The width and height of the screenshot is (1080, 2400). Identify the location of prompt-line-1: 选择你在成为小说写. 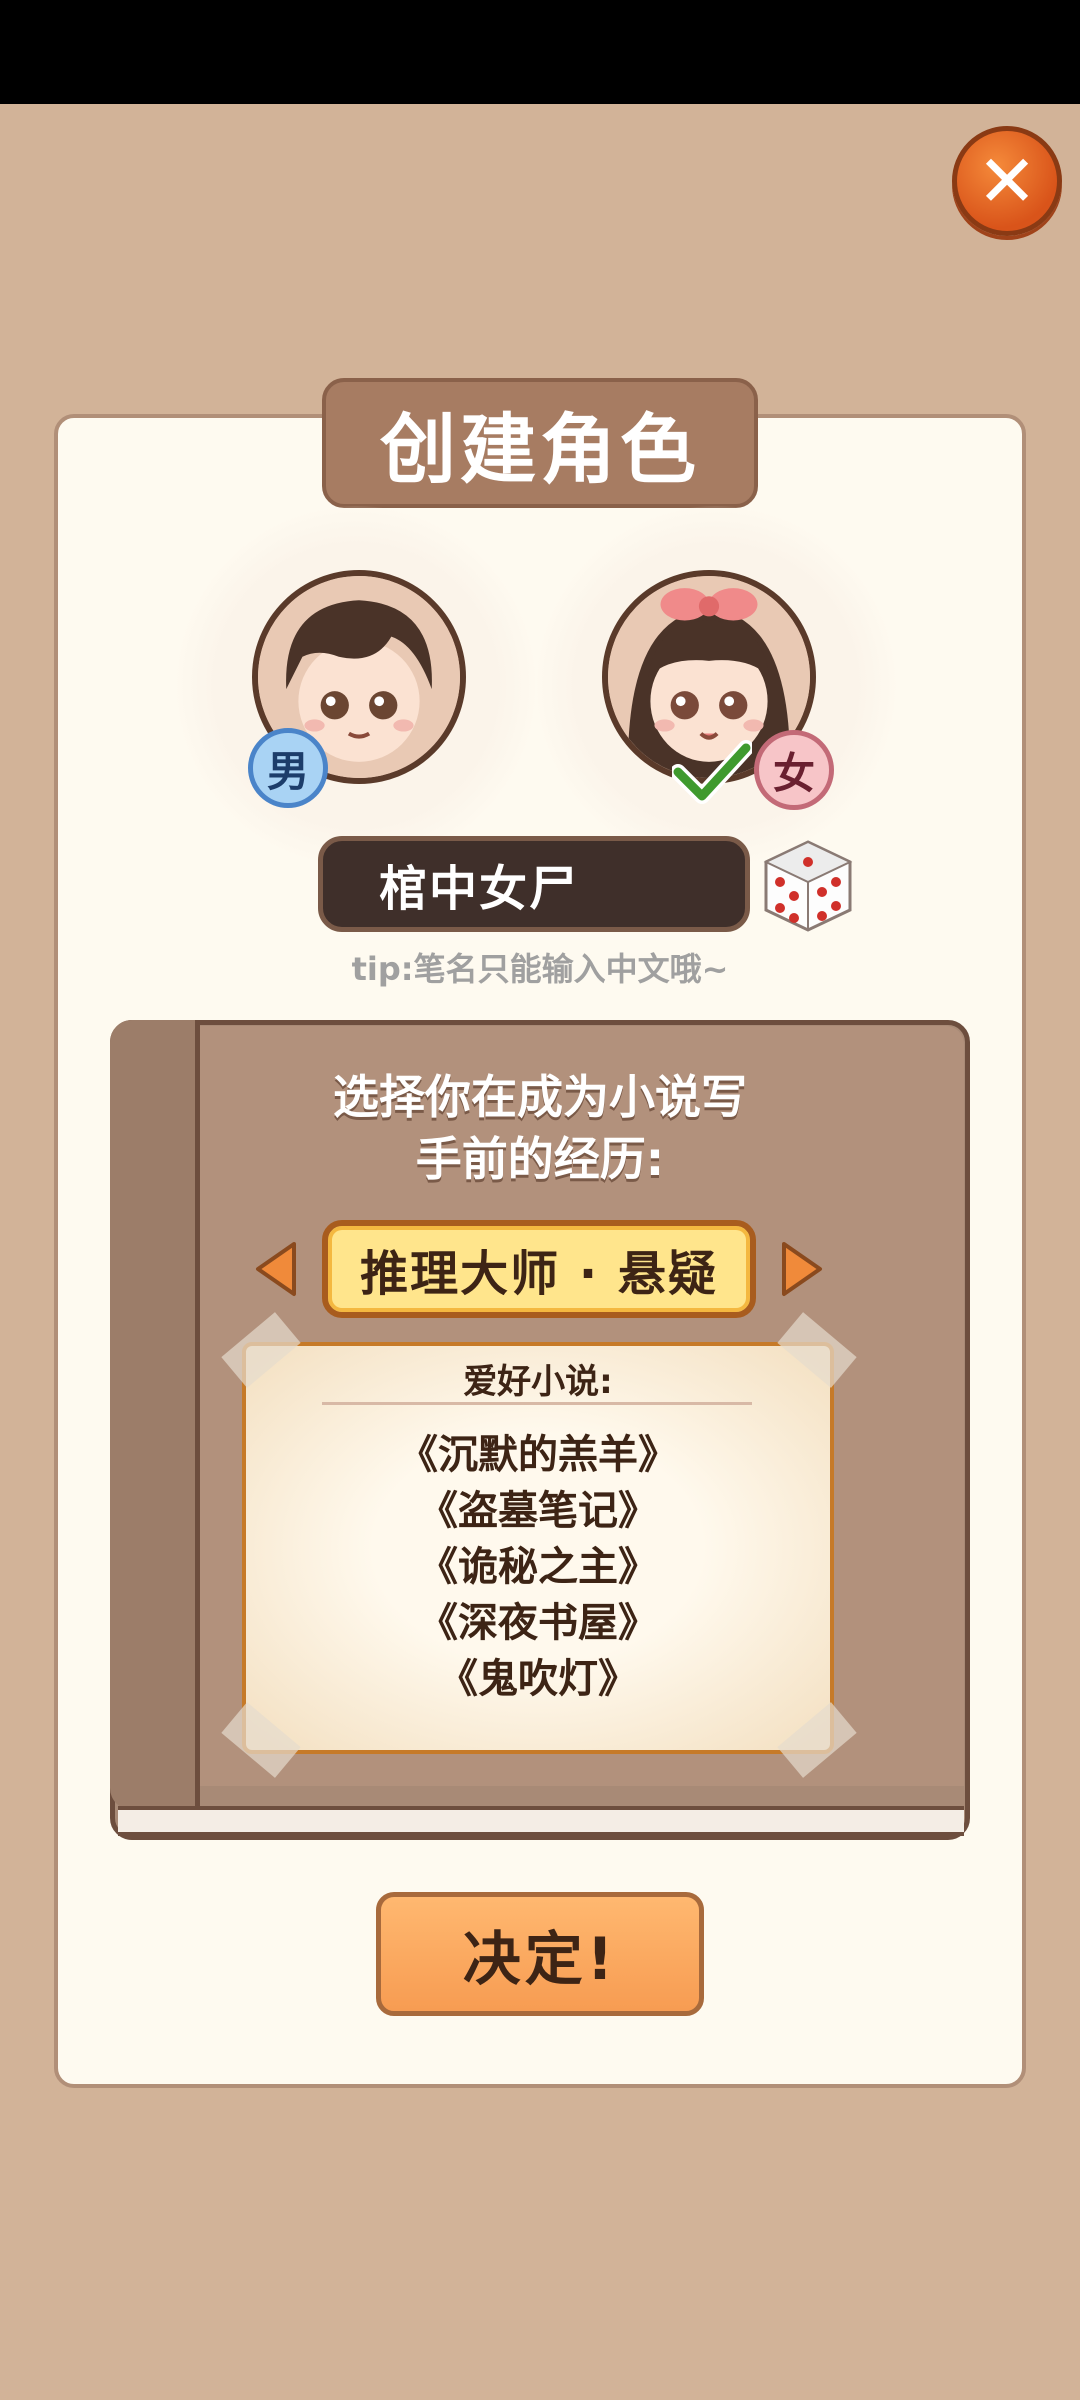
(540, 1097).